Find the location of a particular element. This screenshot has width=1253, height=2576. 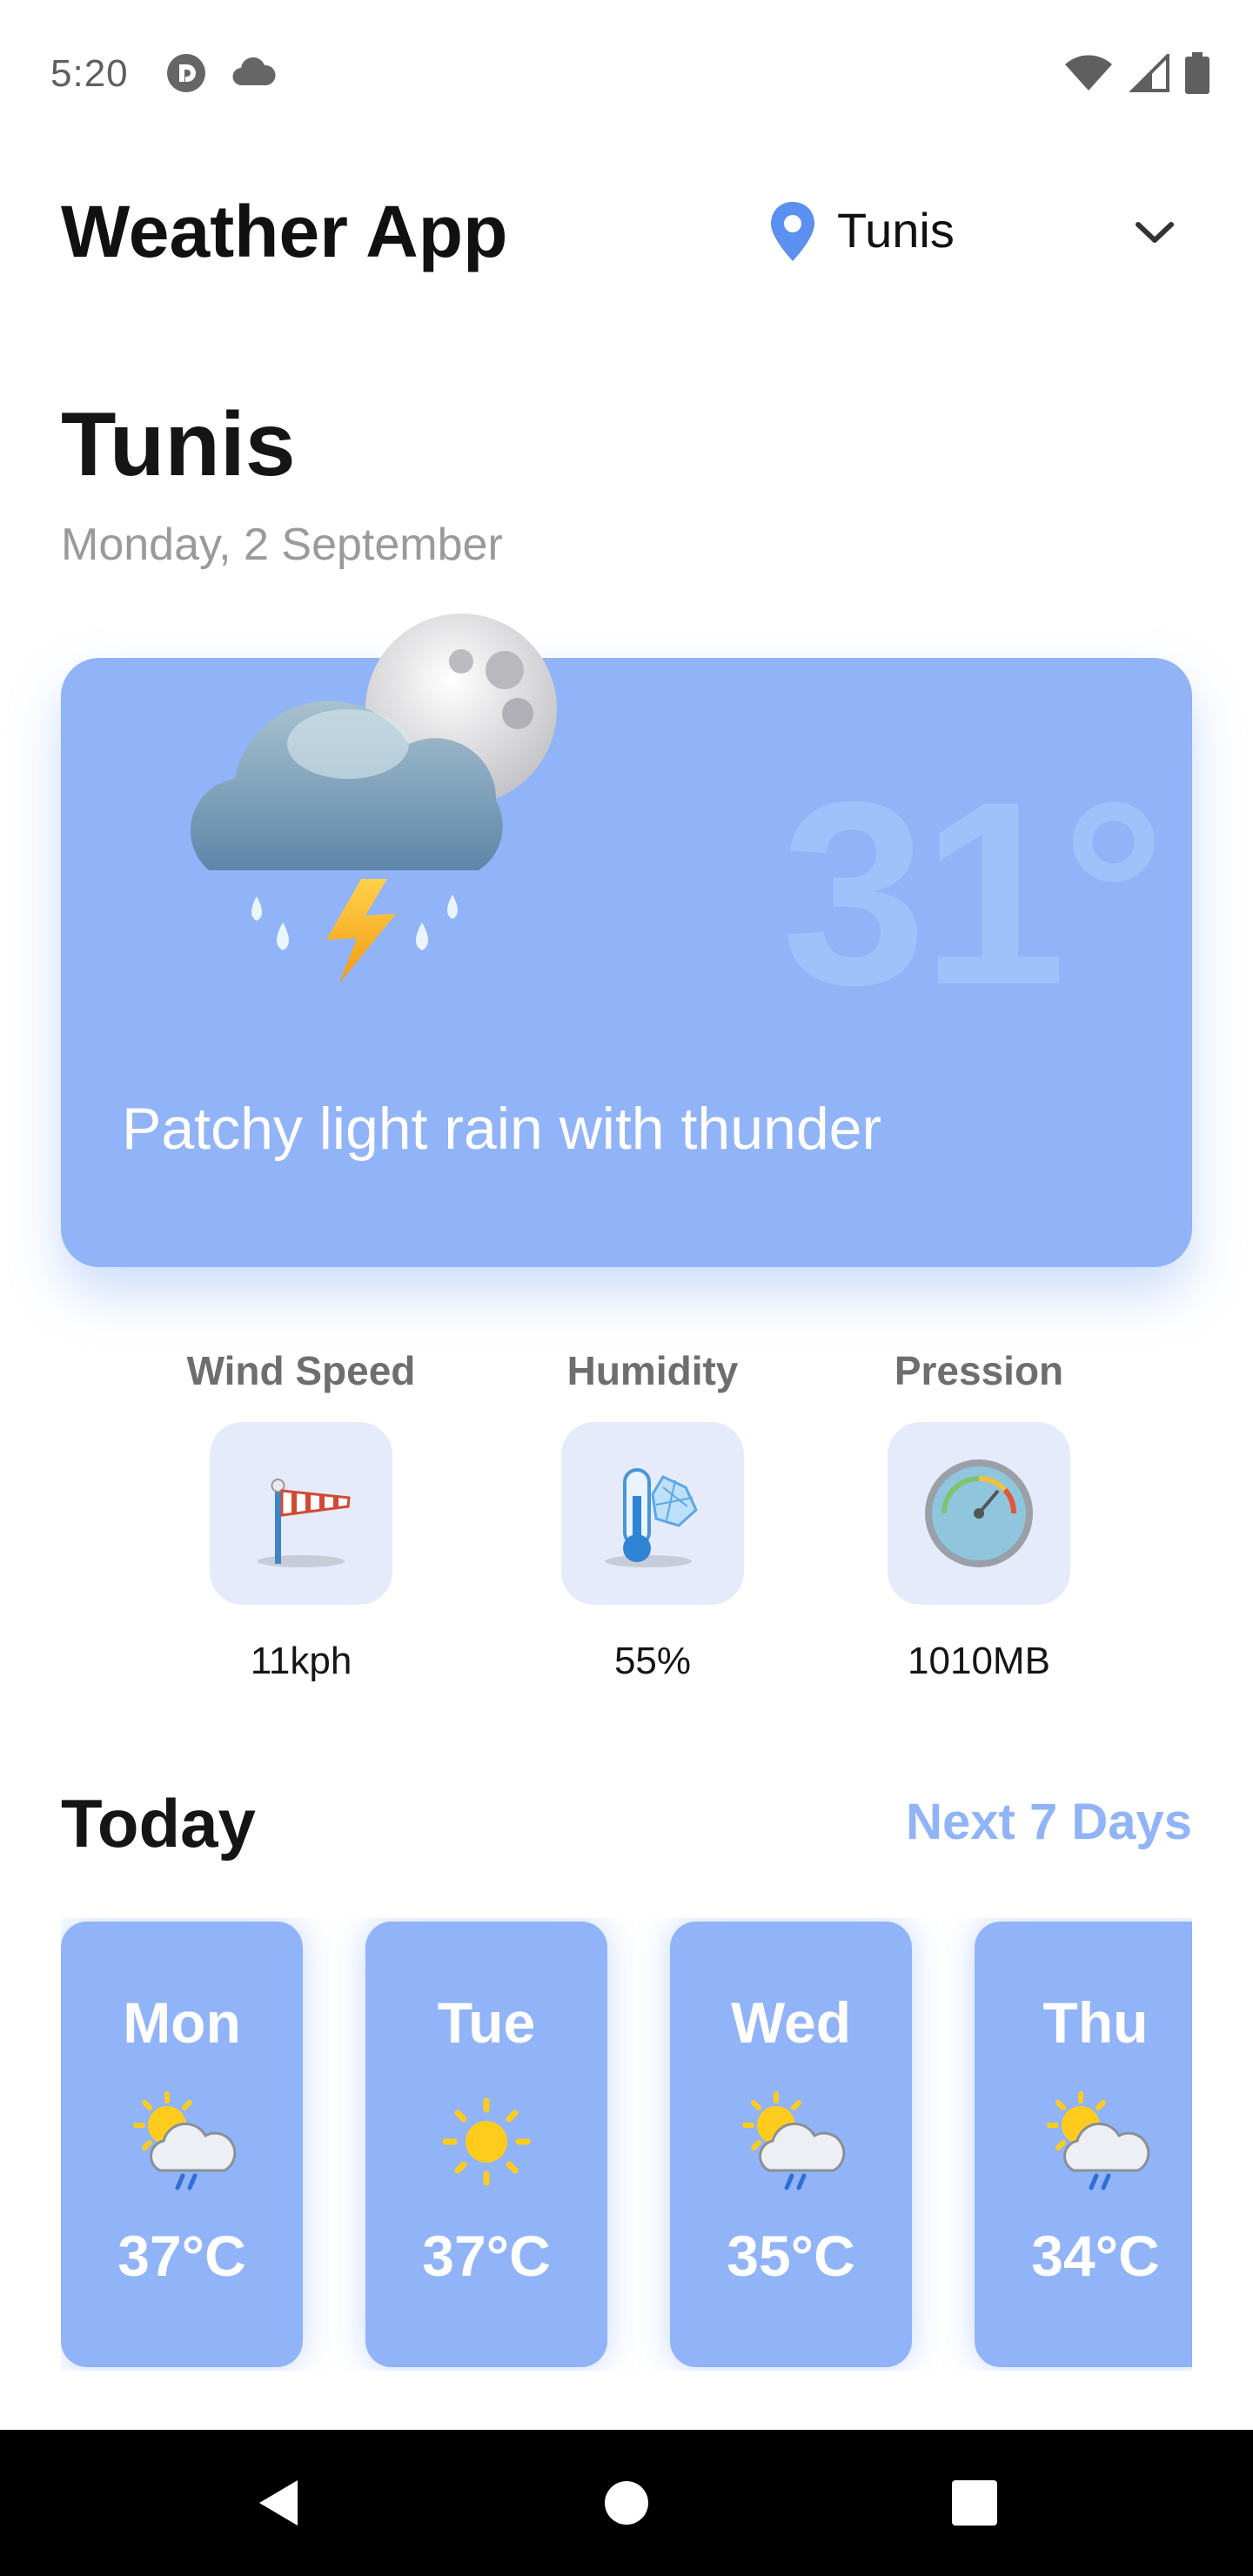

stat-value: 1010MB is located at coordinates (979, 1661).